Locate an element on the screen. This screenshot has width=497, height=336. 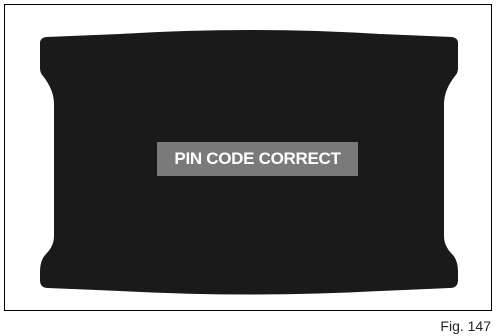
figure-caption: Fig. 147 is located at coordinates (465, 326).